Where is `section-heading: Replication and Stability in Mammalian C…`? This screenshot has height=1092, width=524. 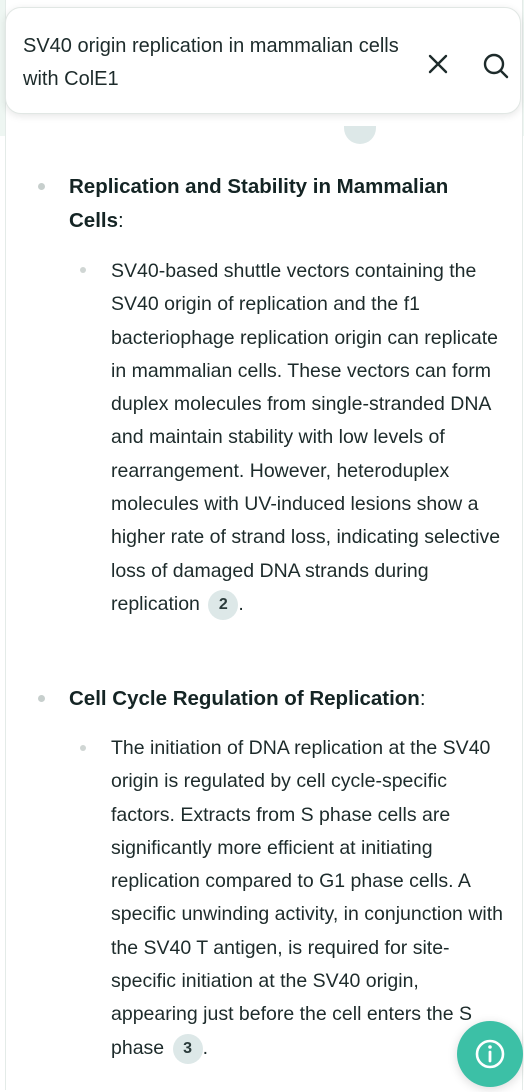 section-heading: Replication and Stability in Mammalian C… is located at coordinates (279, 204).